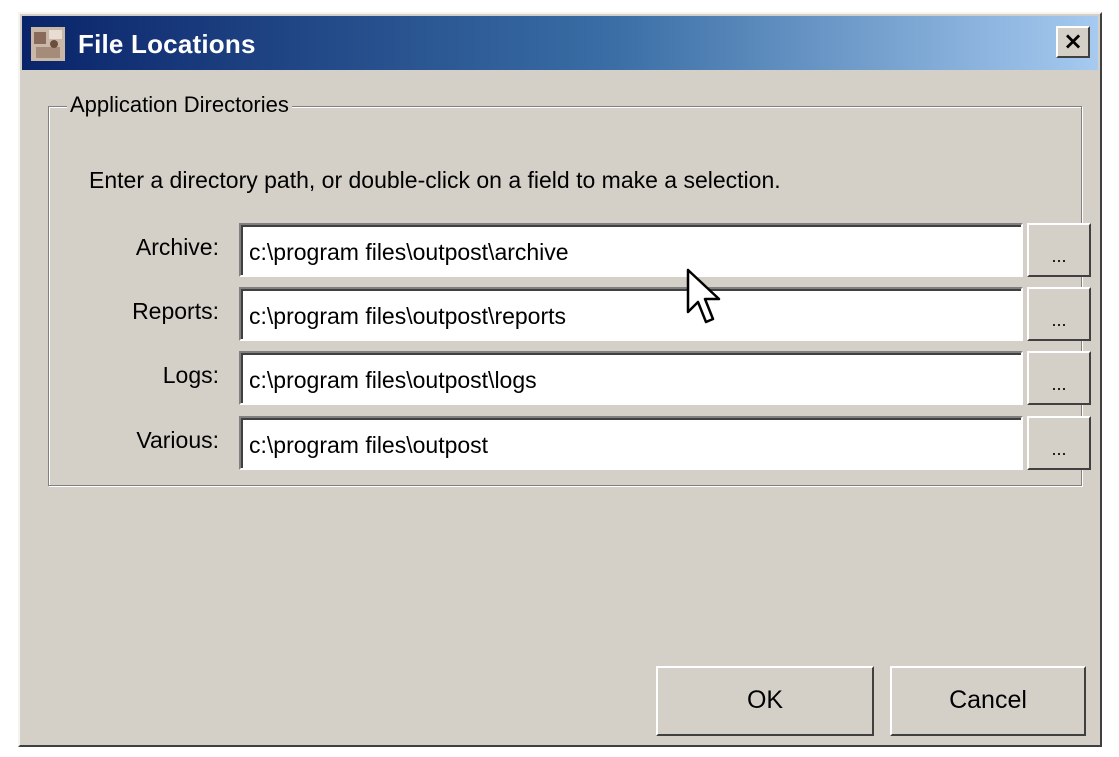 The width and height of the screenshot is (1119, 757). Describe the element at coordinates (179, 105) in the screenshot. I see `group-legend: Application Directories` at that location.